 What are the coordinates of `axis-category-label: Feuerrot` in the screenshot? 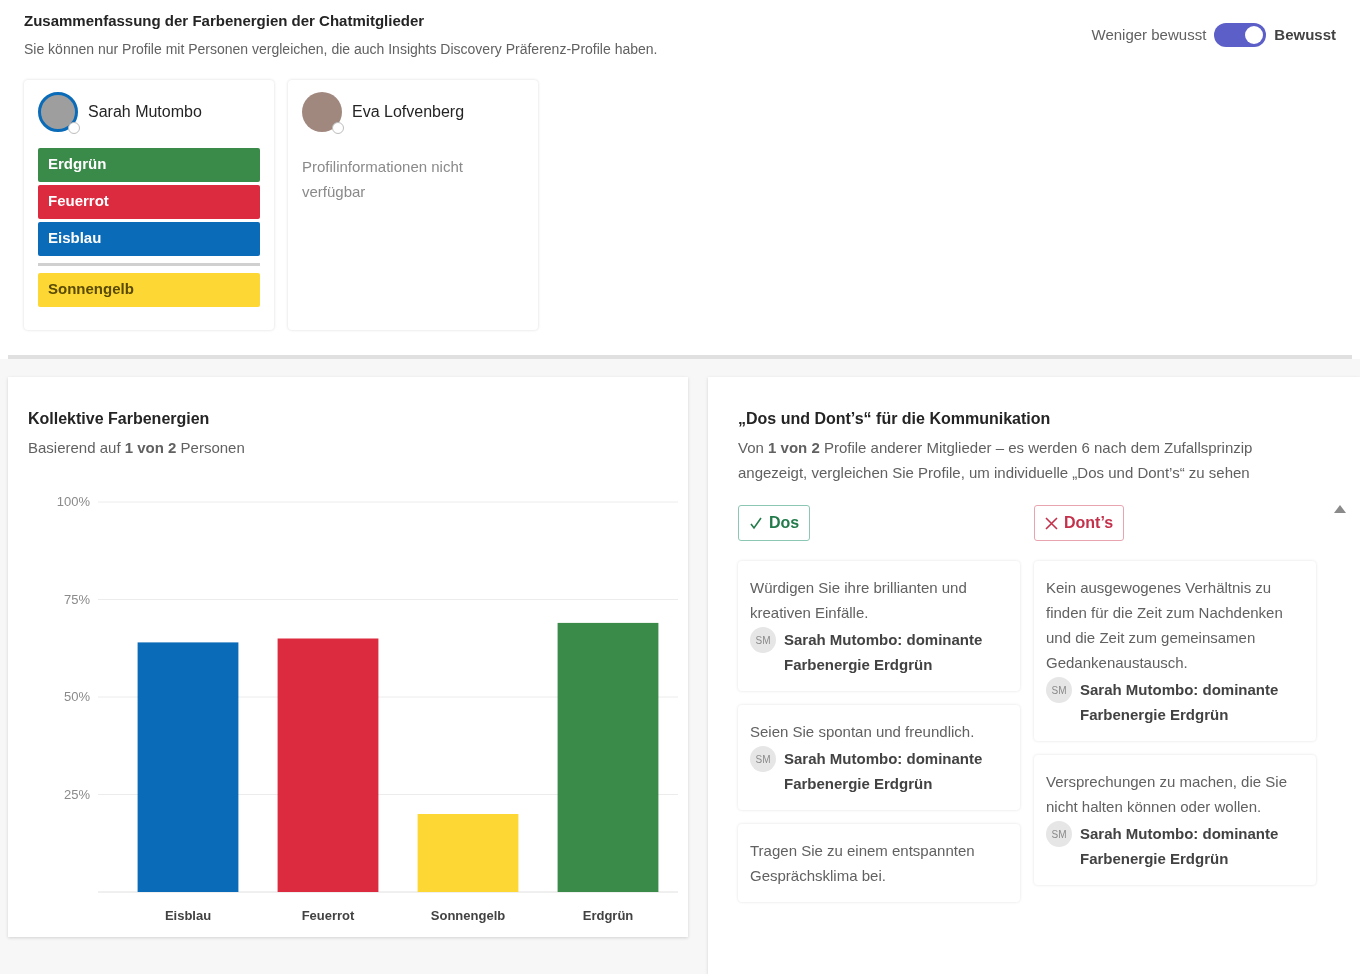 It's located at (328, 915).